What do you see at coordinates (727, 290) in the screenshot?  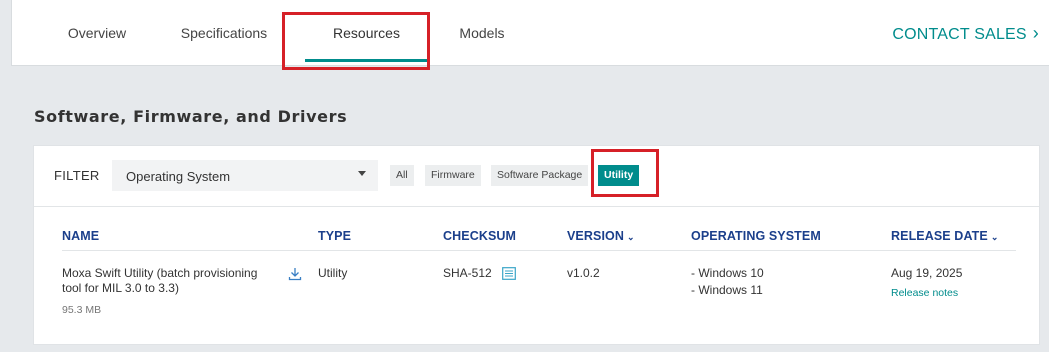 I see `os-item: - Windows 11` at bounding box center [727, 290].